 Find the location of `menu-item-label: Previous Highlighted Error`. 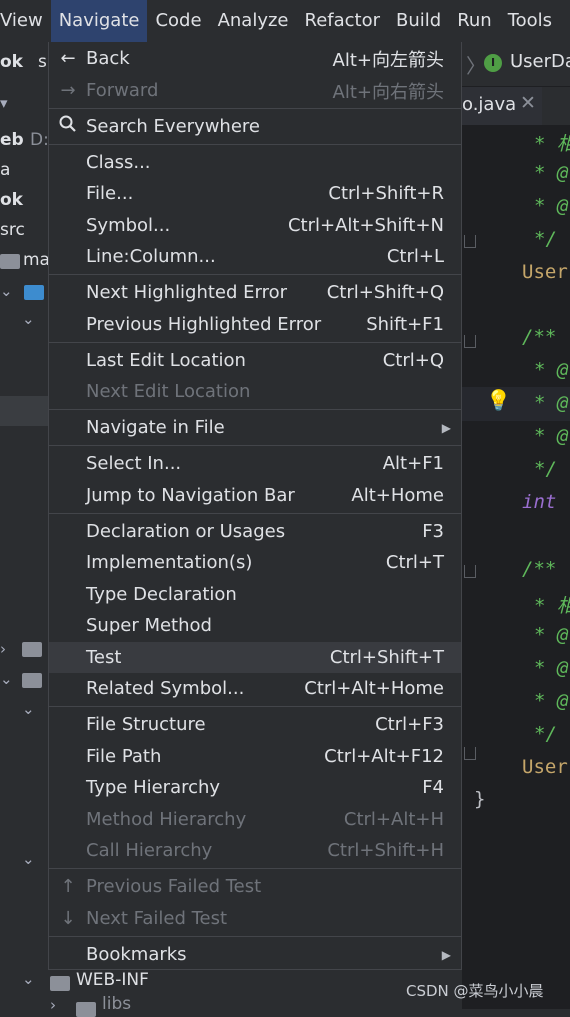

menu-item-label: Previous Highlighted Error is located at coordinates (204, 324).